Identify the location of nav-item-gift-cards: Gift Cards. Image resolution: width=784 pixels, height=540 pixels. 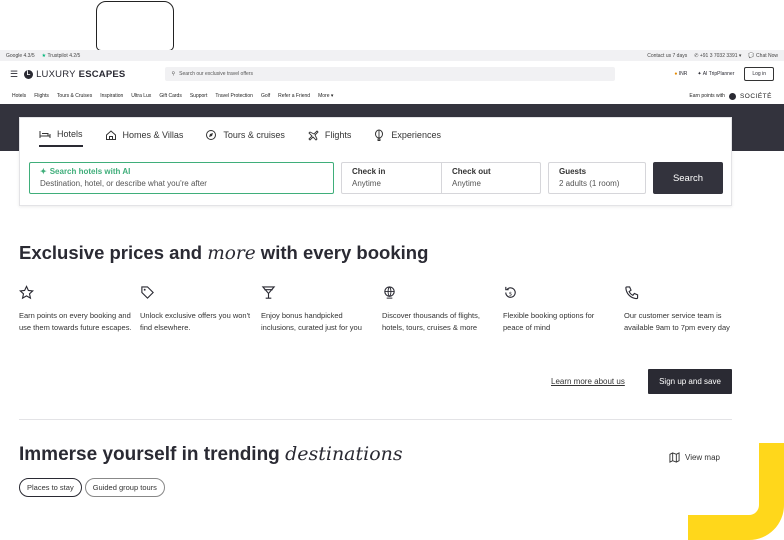
(170, 96).